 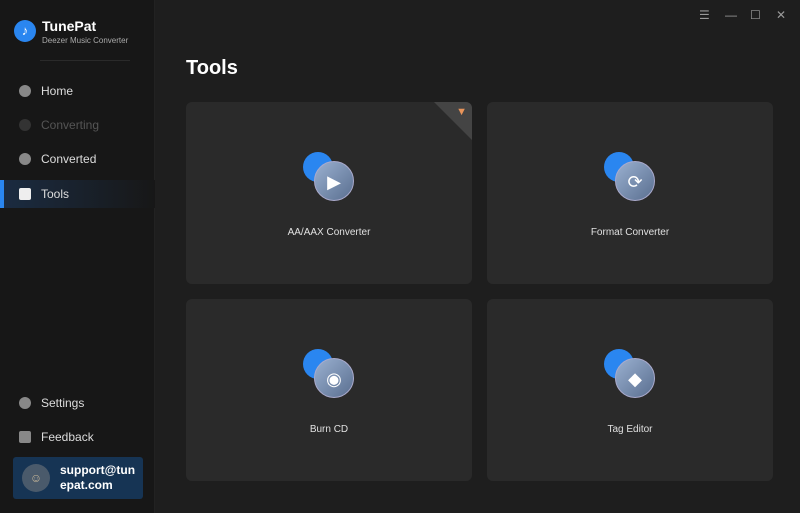 I want to click on tool-label: Format Converter, so click(x=630, y=232).